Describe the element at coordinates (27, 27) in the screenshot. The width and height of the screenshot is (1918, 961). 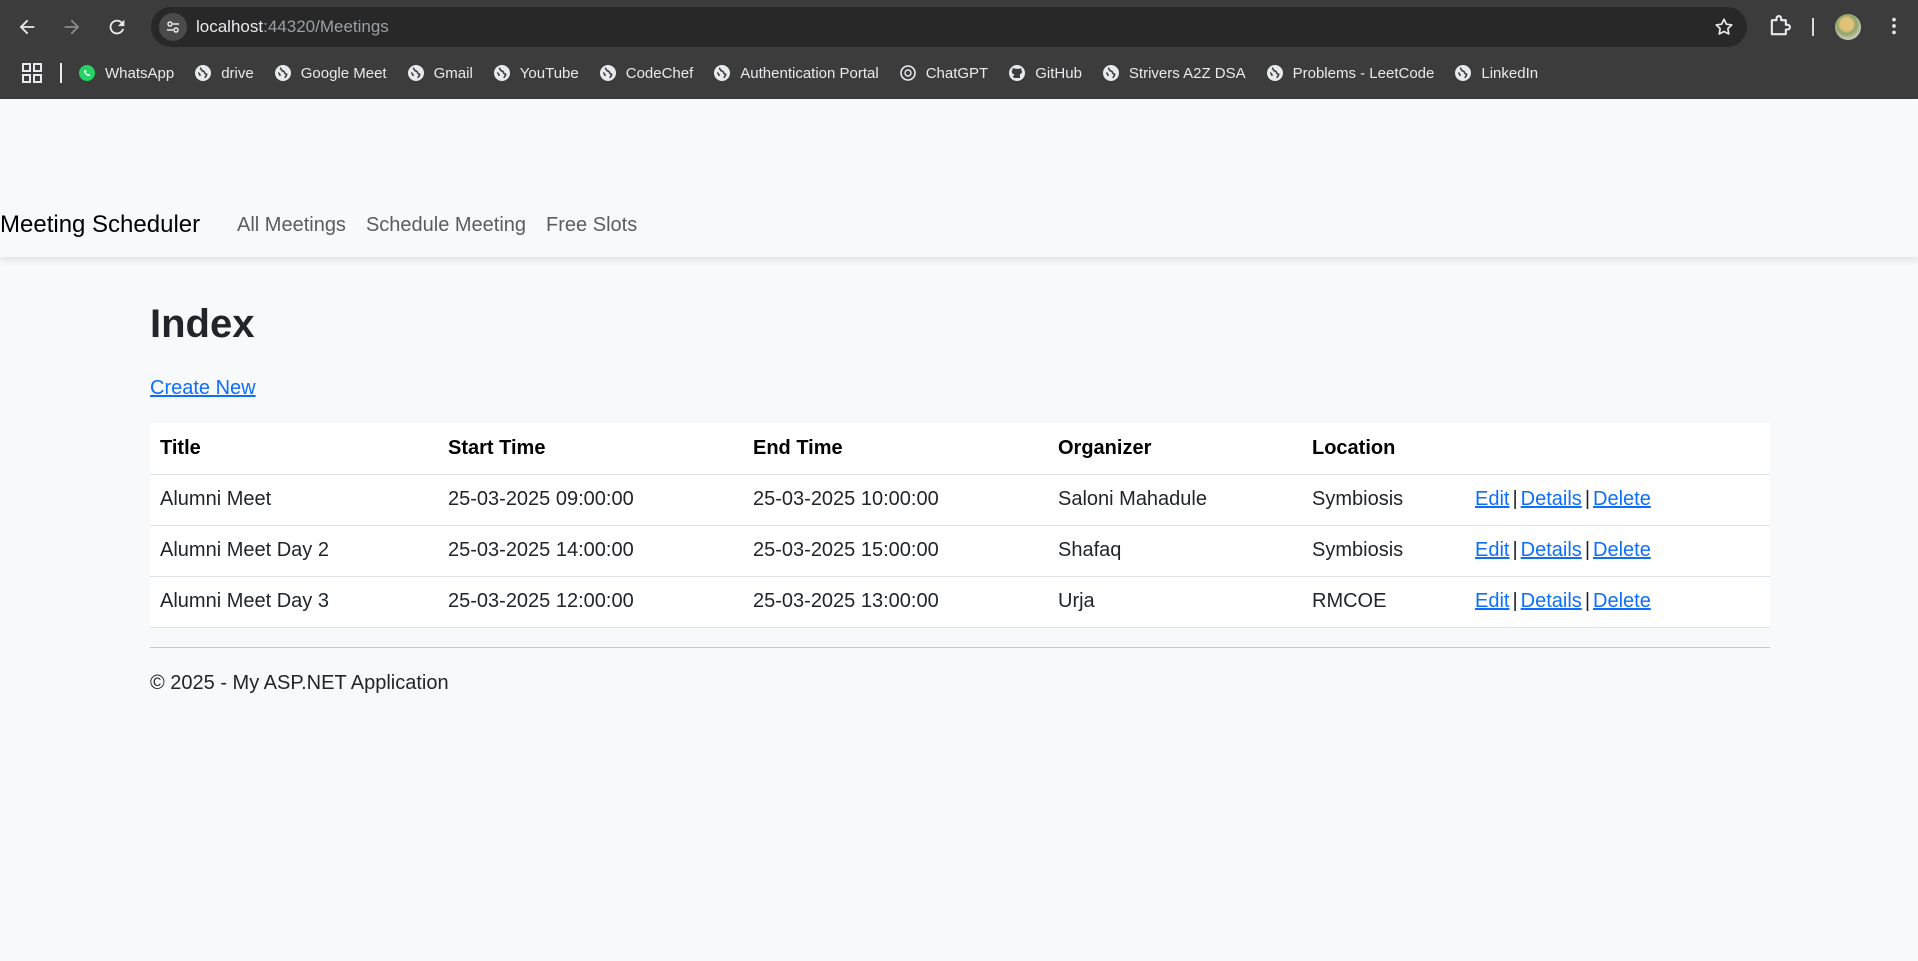
I see `back-button` at that location.